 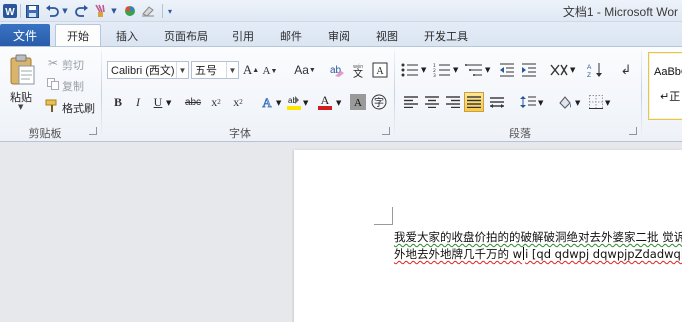 What do you see at coordinates (22, 70) in the screenshot?
I see `paste-icon` at bounding box center [22, 70].